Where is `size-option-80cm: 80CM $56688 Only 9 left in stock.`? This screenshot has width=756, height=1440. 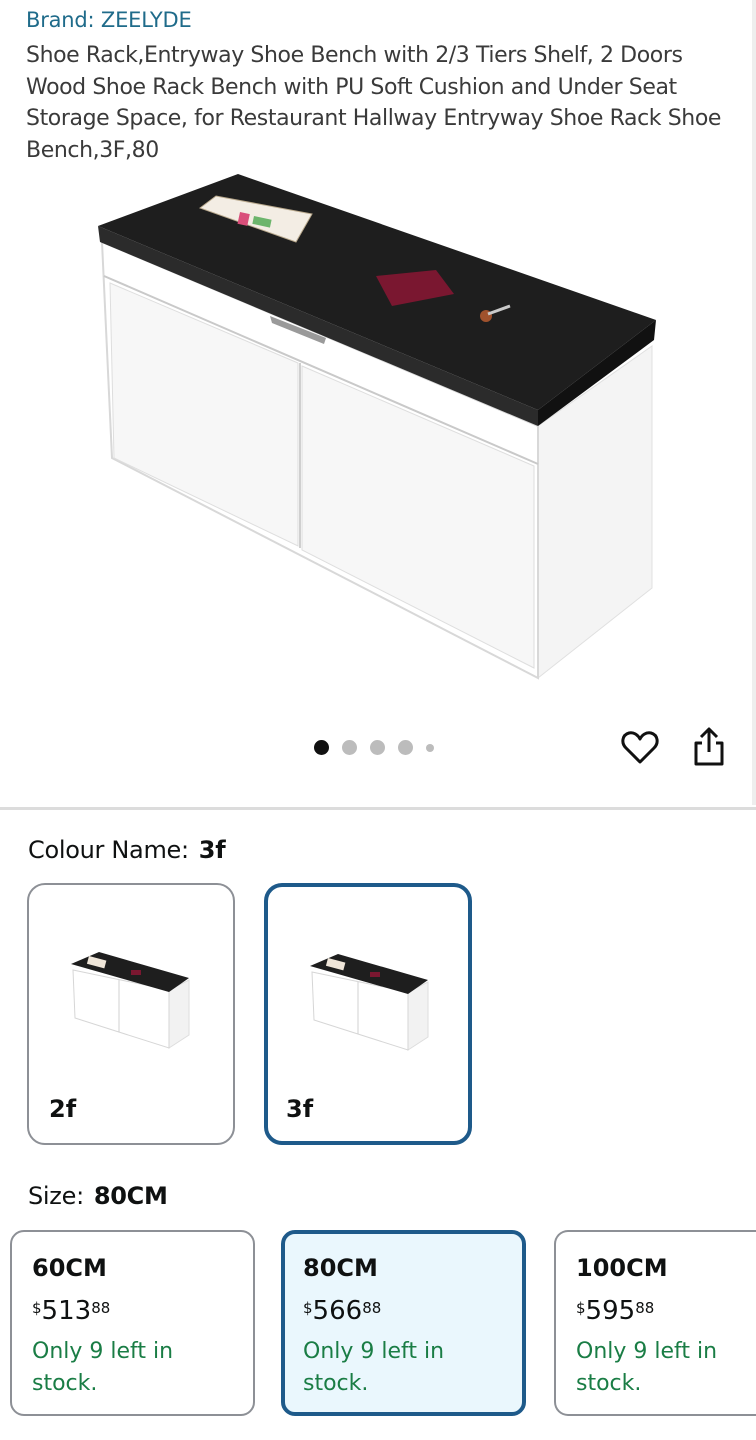
size-option-80cm: 80CM $56688 Only 9 left in stock. is located at coordinates (403, 1323).